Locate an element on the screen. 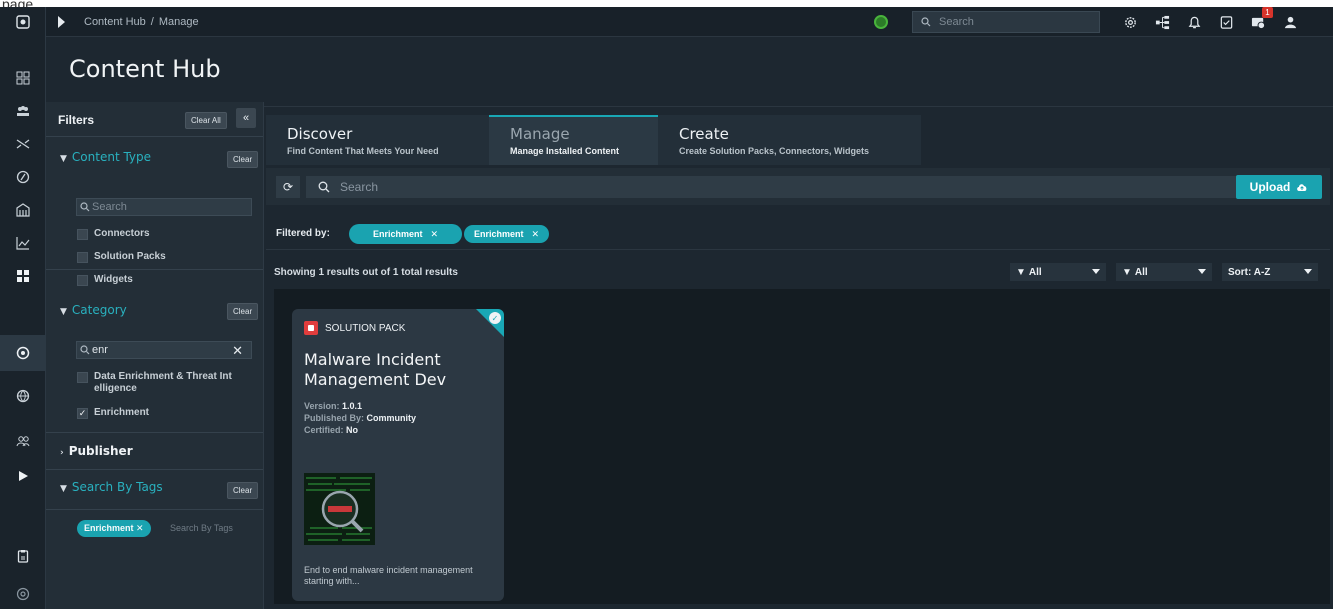 The width and height of the screenshot is (1333, 609). card-type: SOLUTION PACK is located at coordinates (354, 328).